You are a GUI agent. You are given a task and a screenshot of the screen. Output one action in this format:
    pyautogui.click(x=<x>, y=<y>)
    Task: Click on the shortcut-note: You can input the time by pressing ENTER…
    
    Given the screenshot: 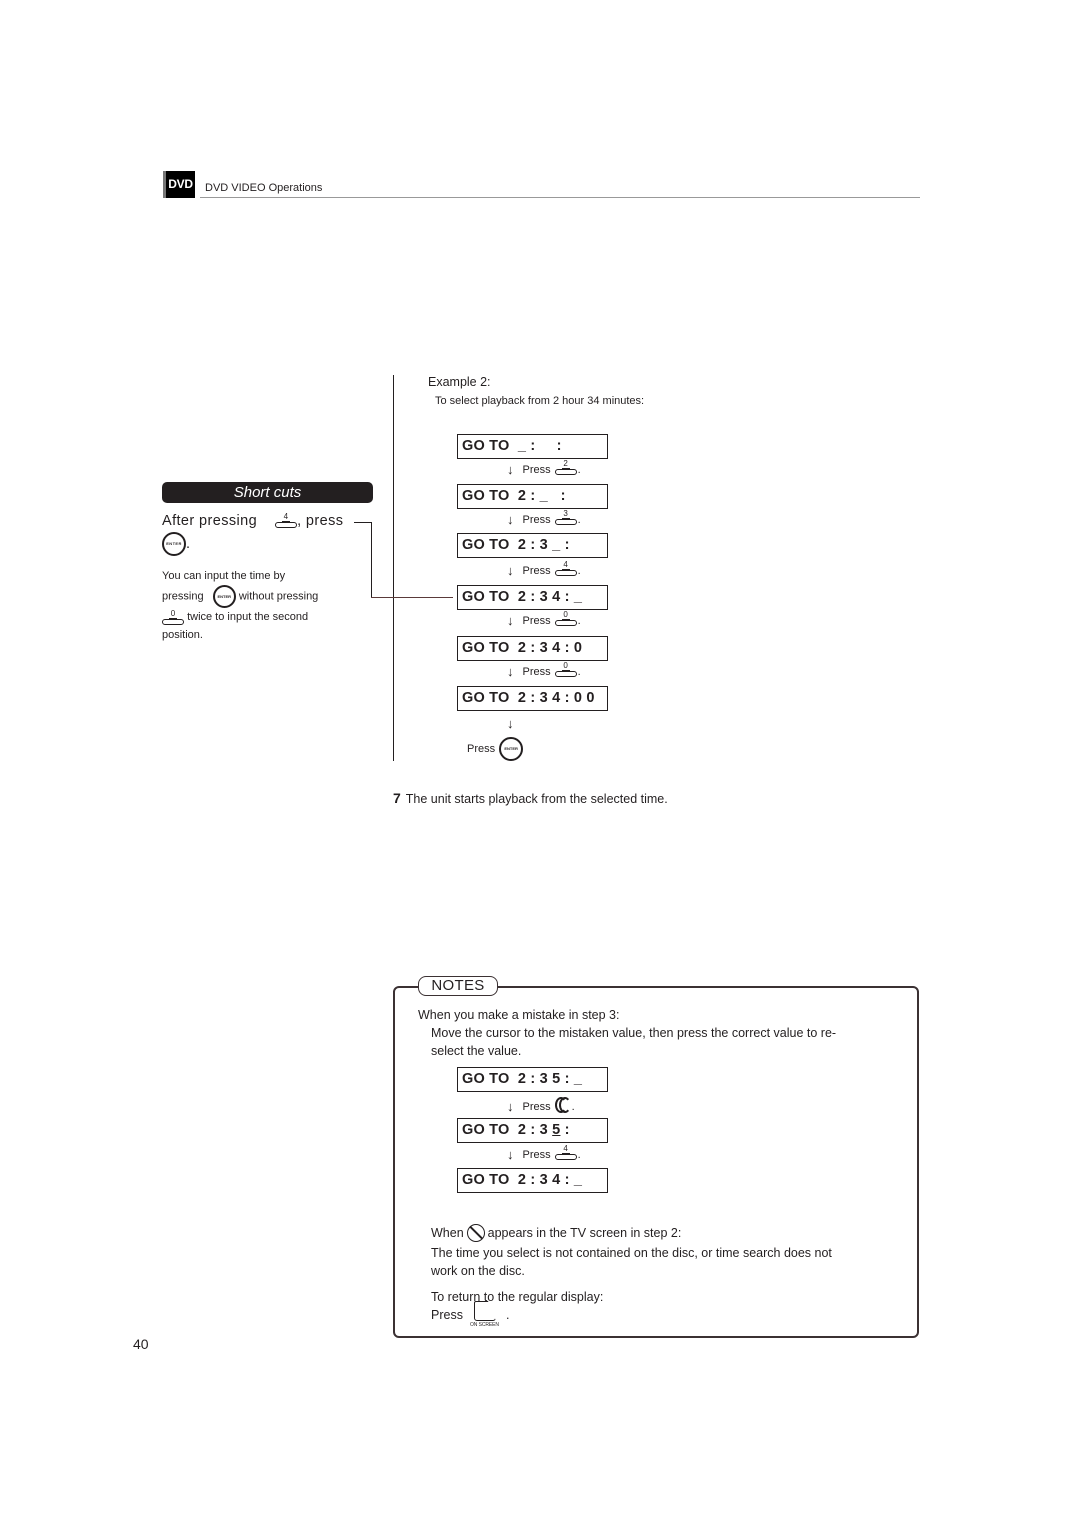 What is the action you would take?
    pyautogui.click(x=240, y=605)
    